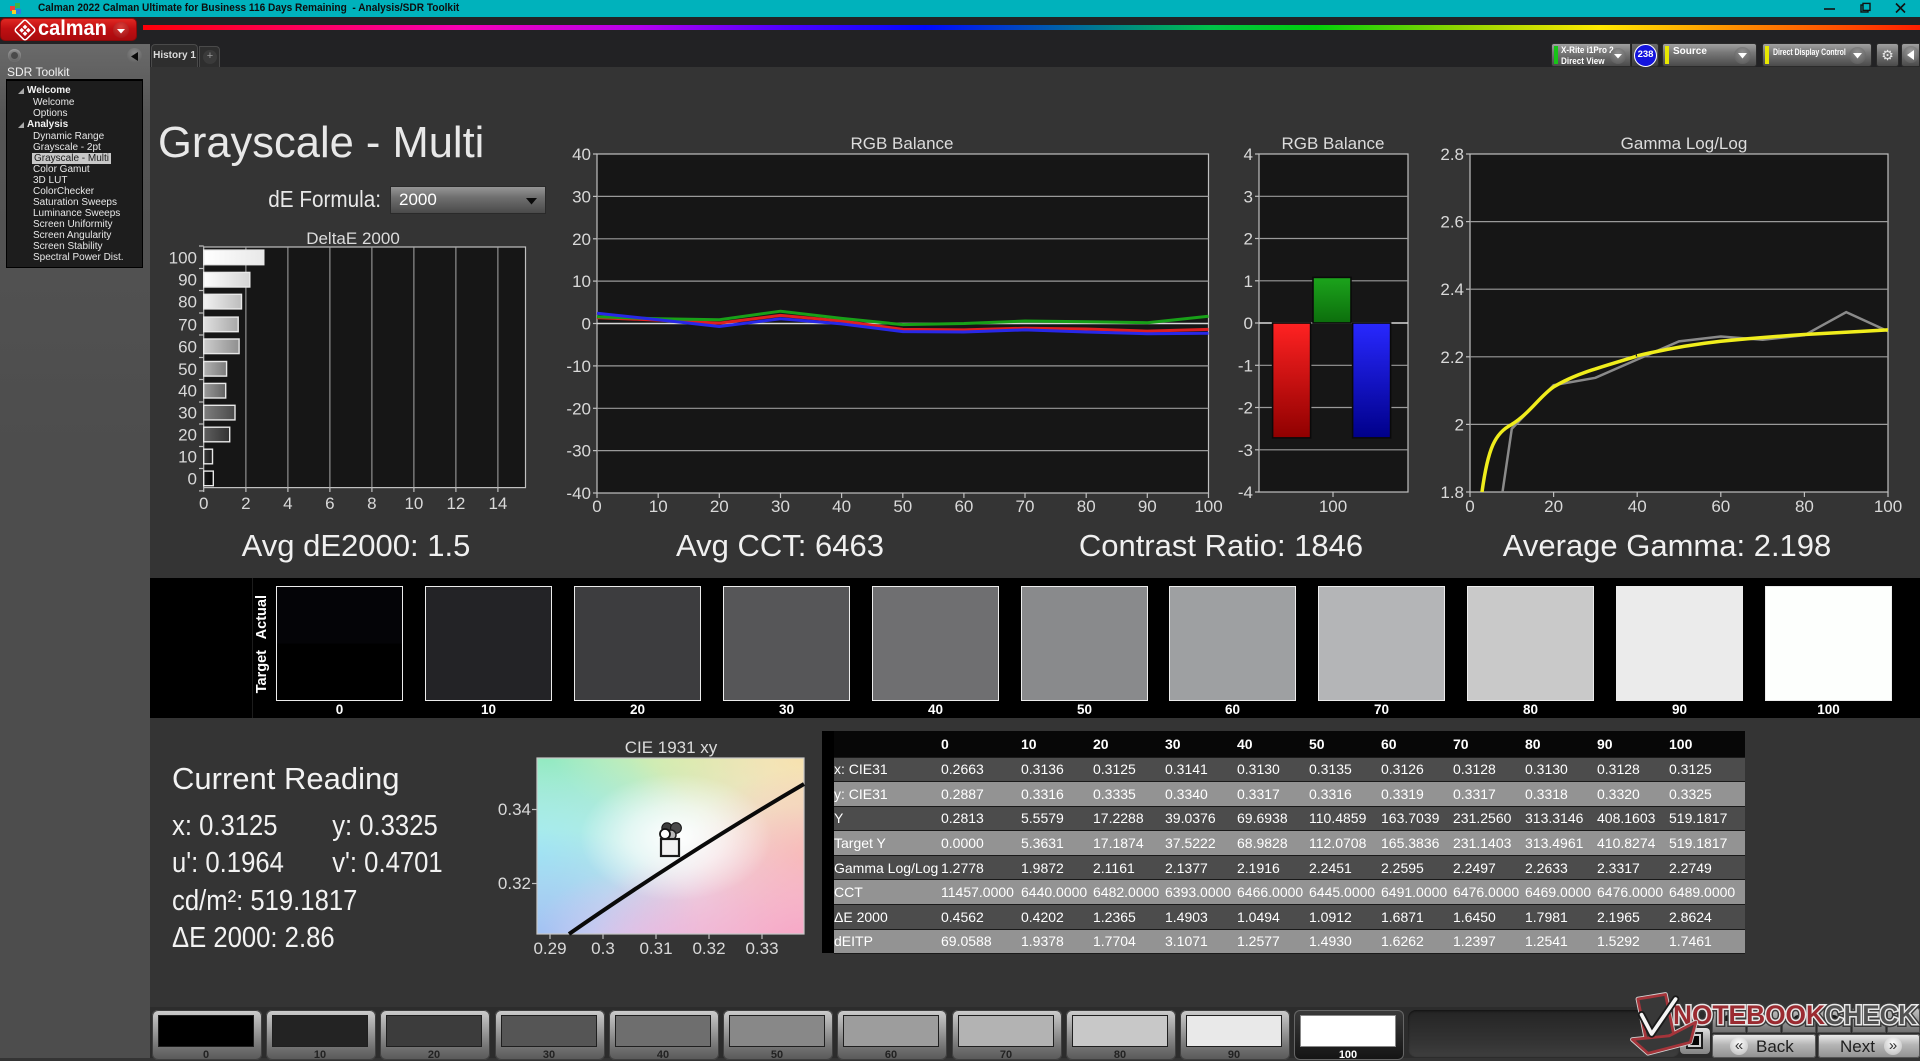 The height and width of the screenshot is (1061, 1920). Describe the element at coordinates (1245, 450) in the screenshot. I see `svg-text: -3` at that location.